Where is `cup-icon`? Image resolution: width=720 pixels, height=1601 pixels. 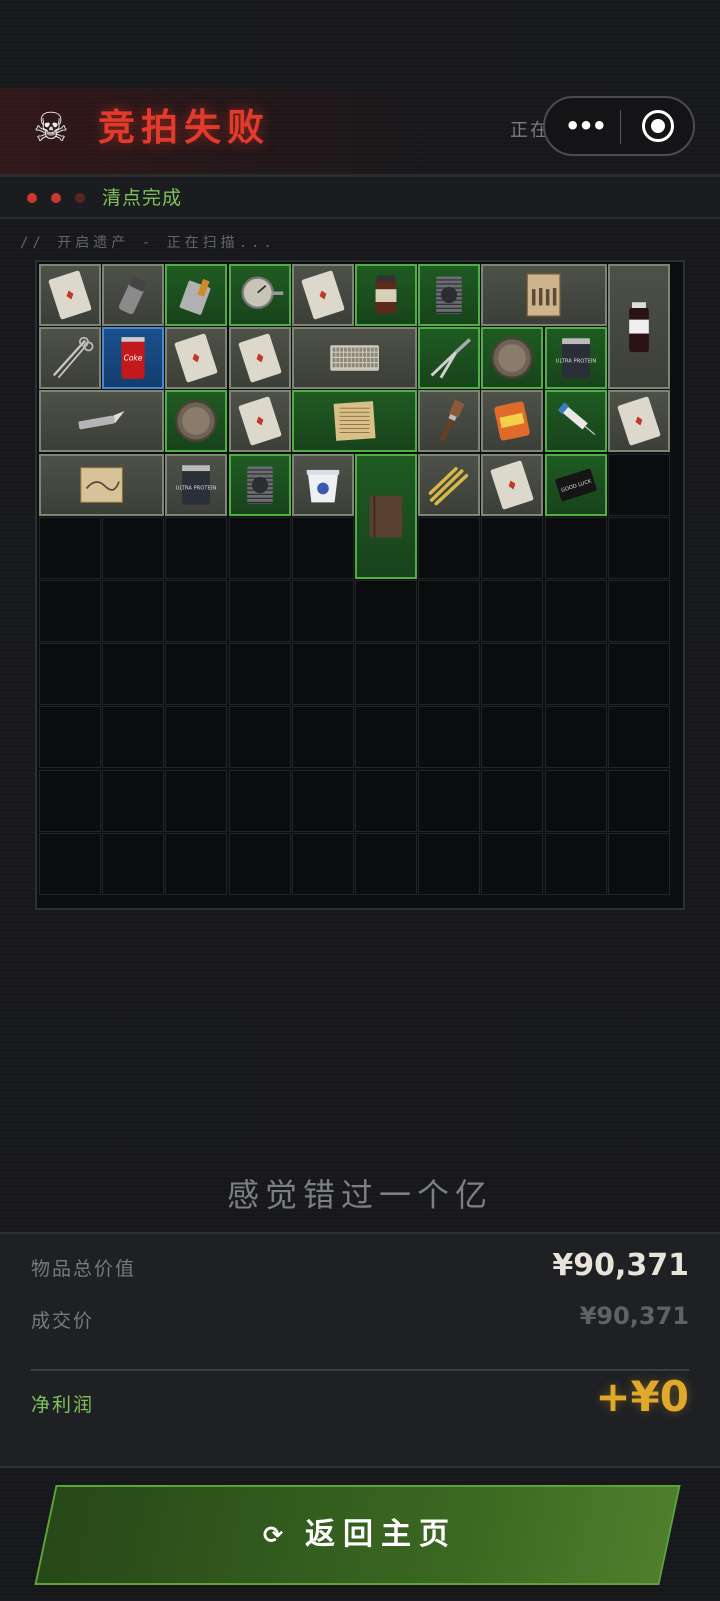 cup-icon is located at coordinates (323, 485).